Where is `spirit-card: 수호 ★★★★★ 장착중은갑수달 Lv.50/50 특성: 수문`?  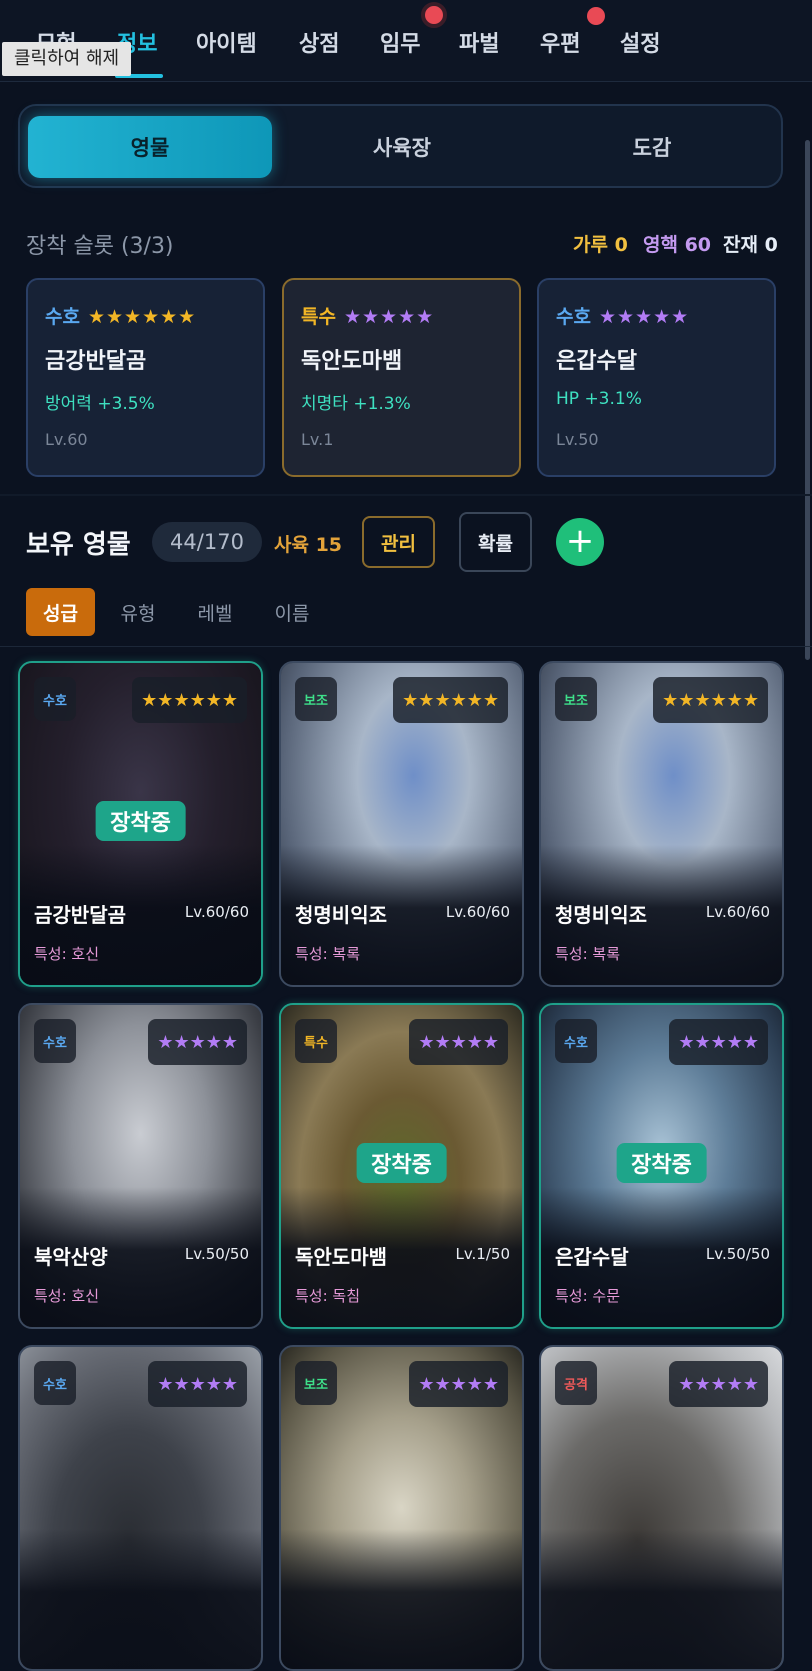
spirit-card: 수호 ★★★★★ 장착중은갑수달 Lv.50/50 특성: 수문 is located at coordinates (661, 1166).